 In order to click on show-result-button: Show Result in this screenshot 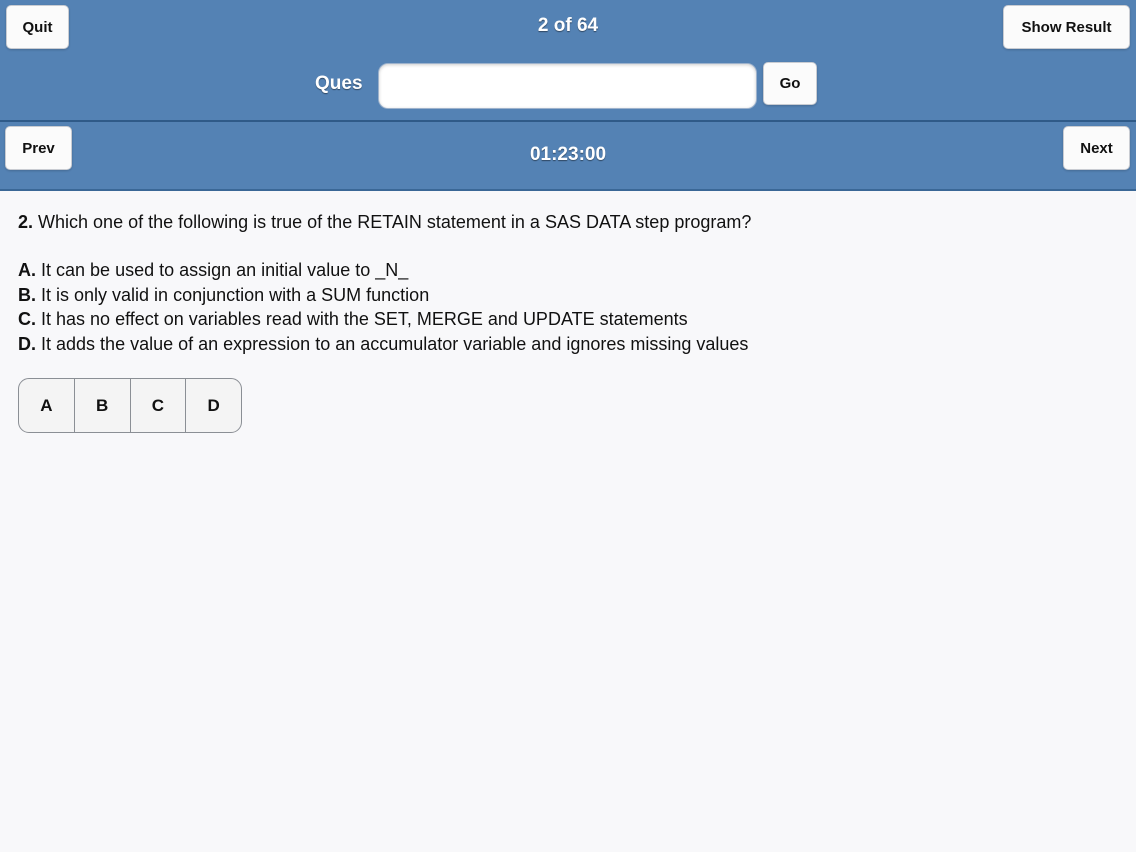, I will do `click(1066, 27)`.